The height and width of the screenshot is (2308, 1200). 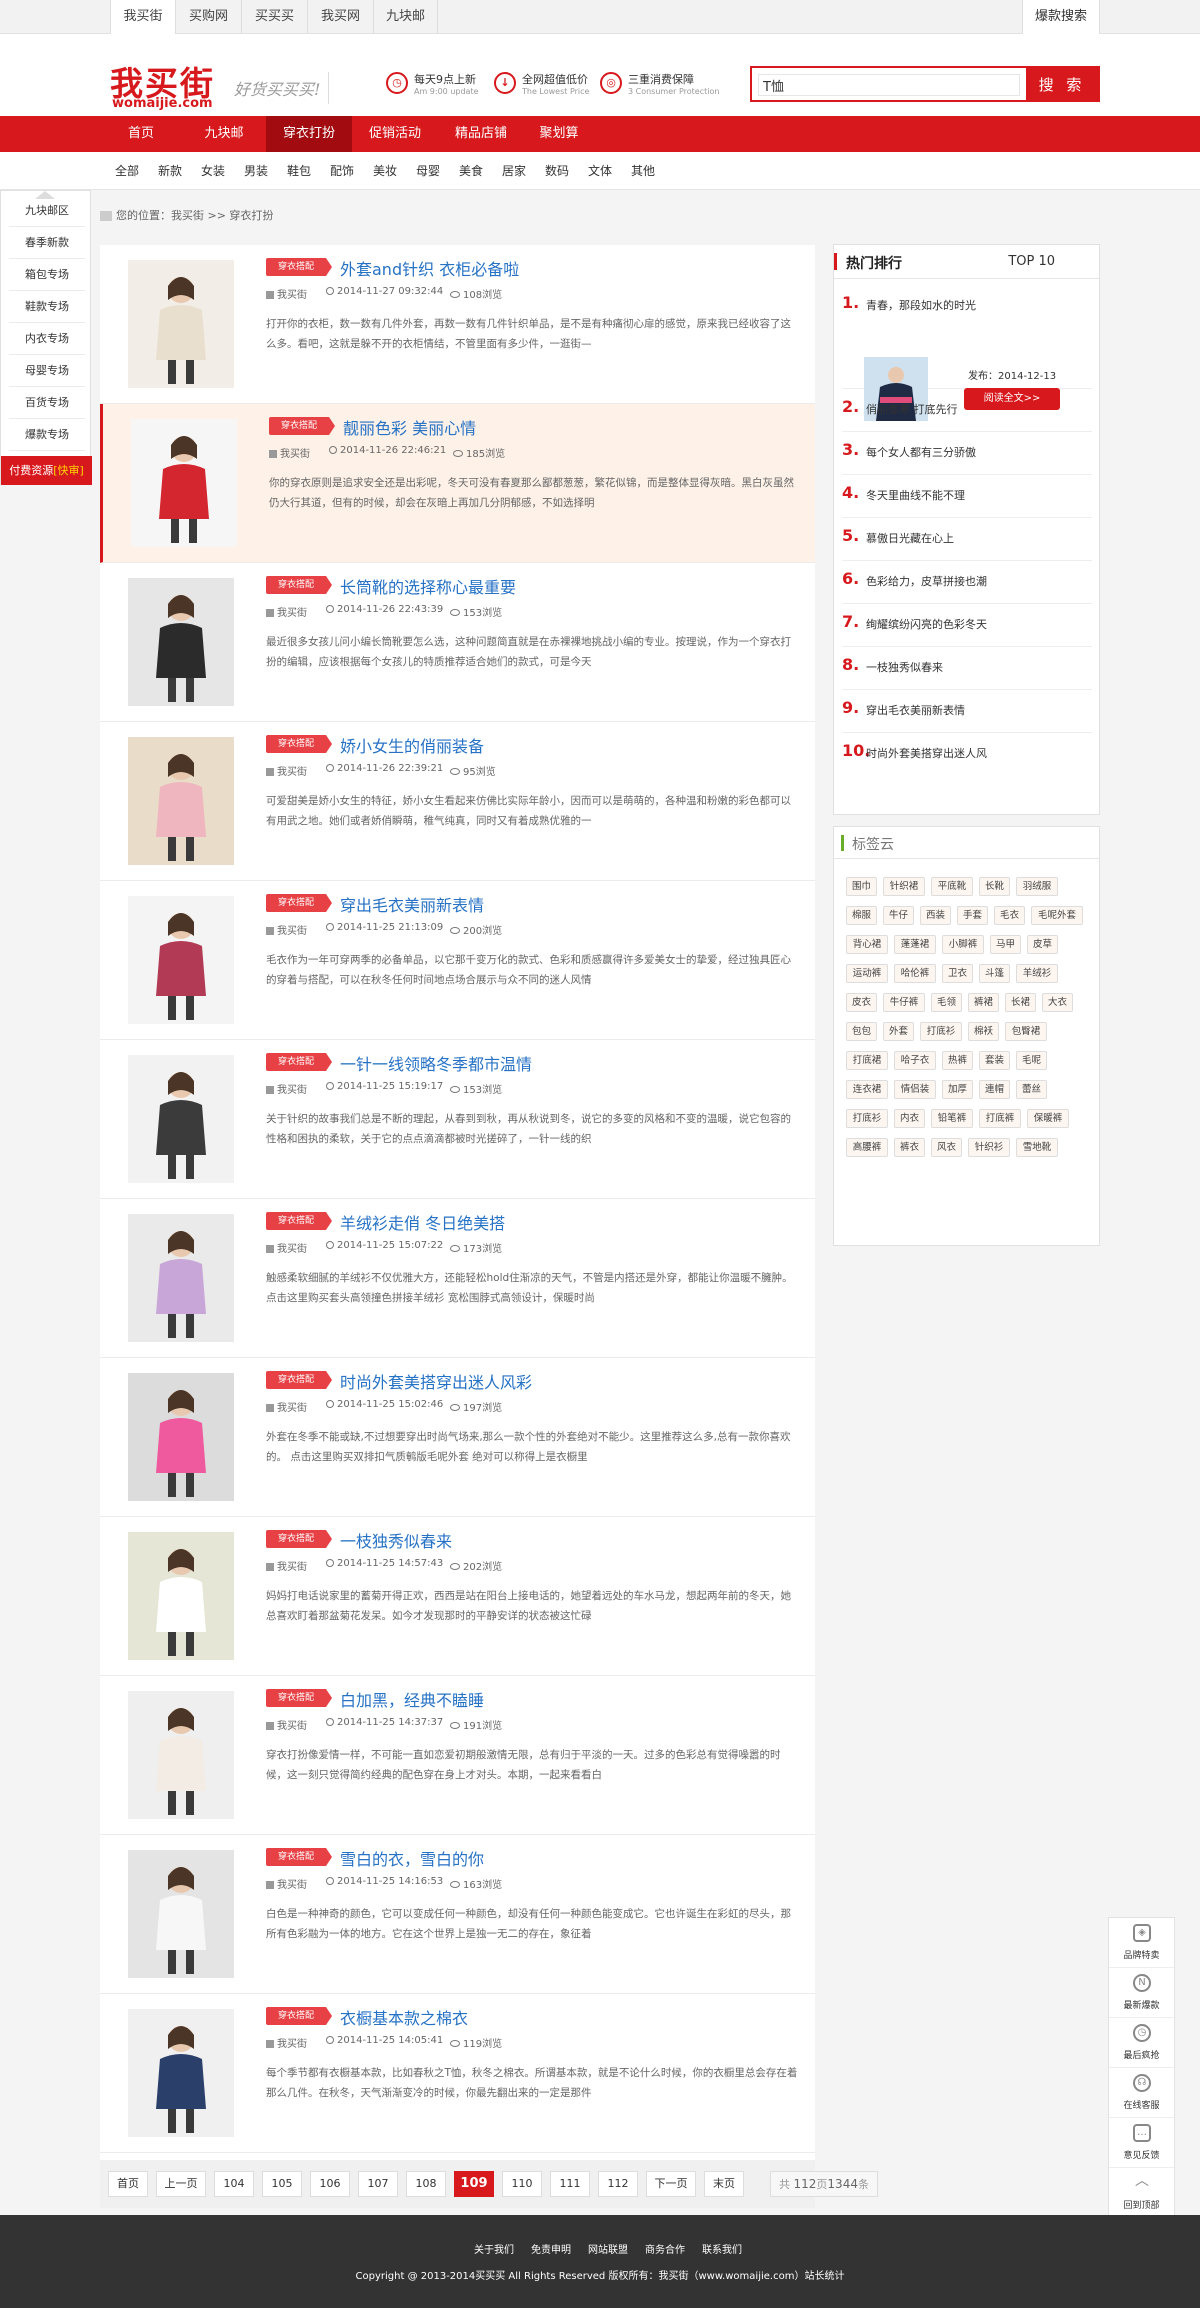 I want to click on hot-item-title: 绚耀缤纷闪亮的色彩冬天, so click(x=926, y=624).